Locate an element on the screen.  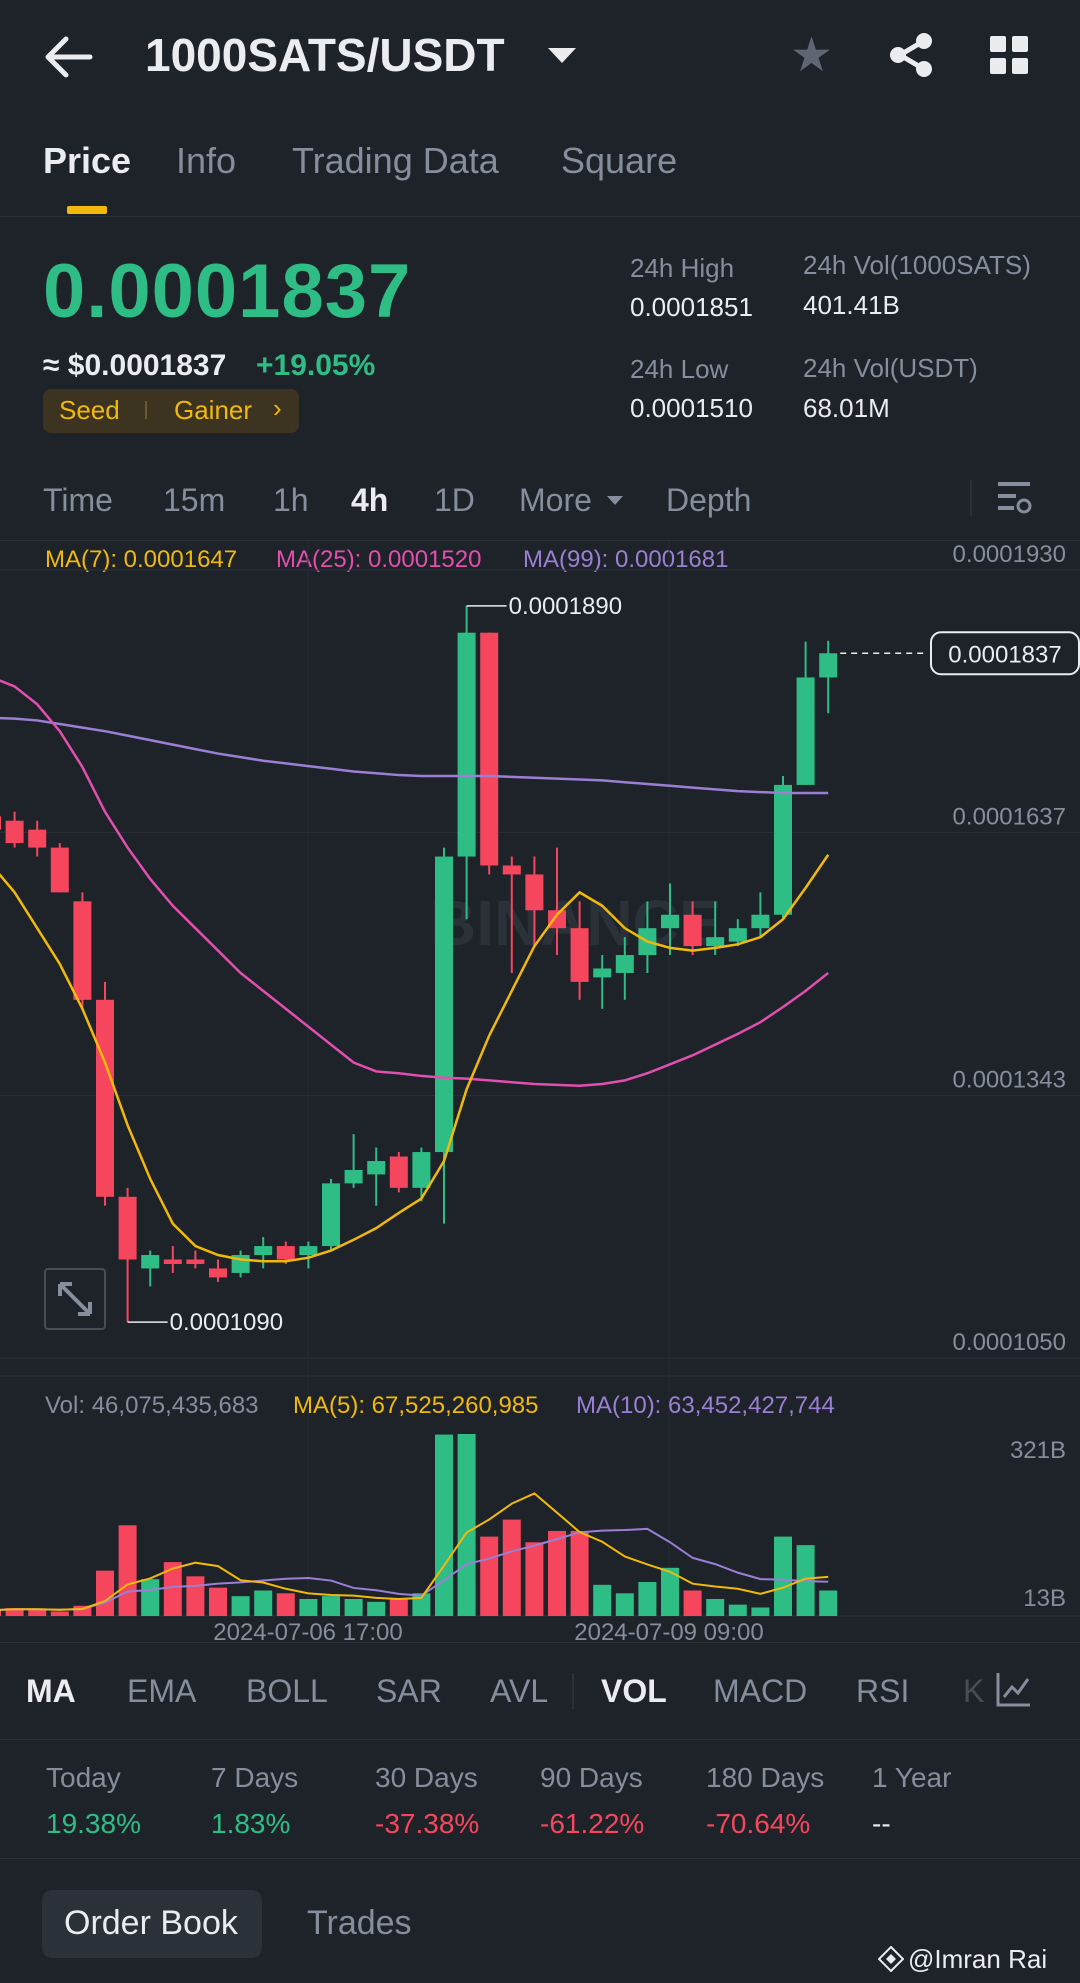
indicator-vol: VOL is located at coordinates (634, 1691).